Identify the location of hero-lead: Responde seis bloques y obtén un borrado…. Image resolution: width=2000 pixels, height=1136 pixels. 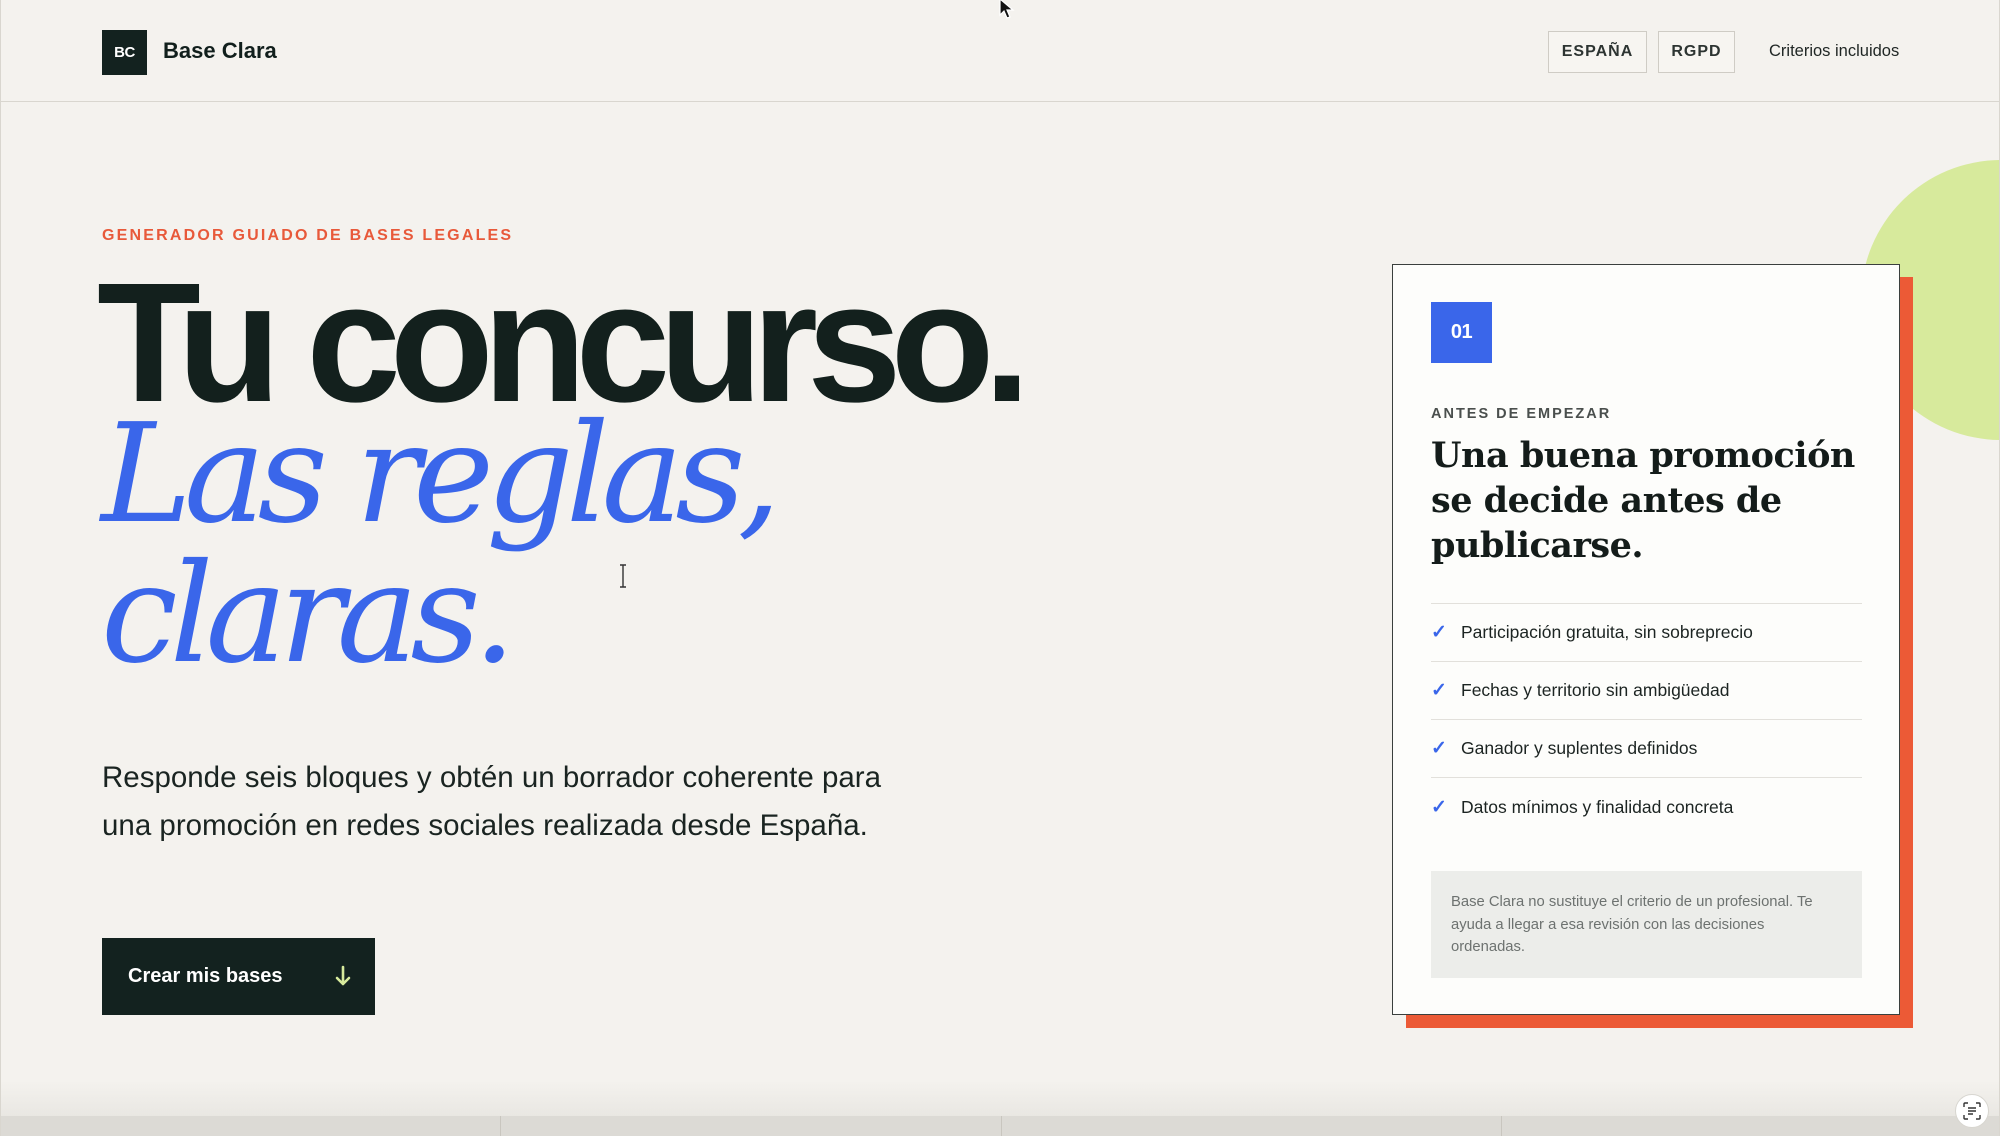
(491, 801).